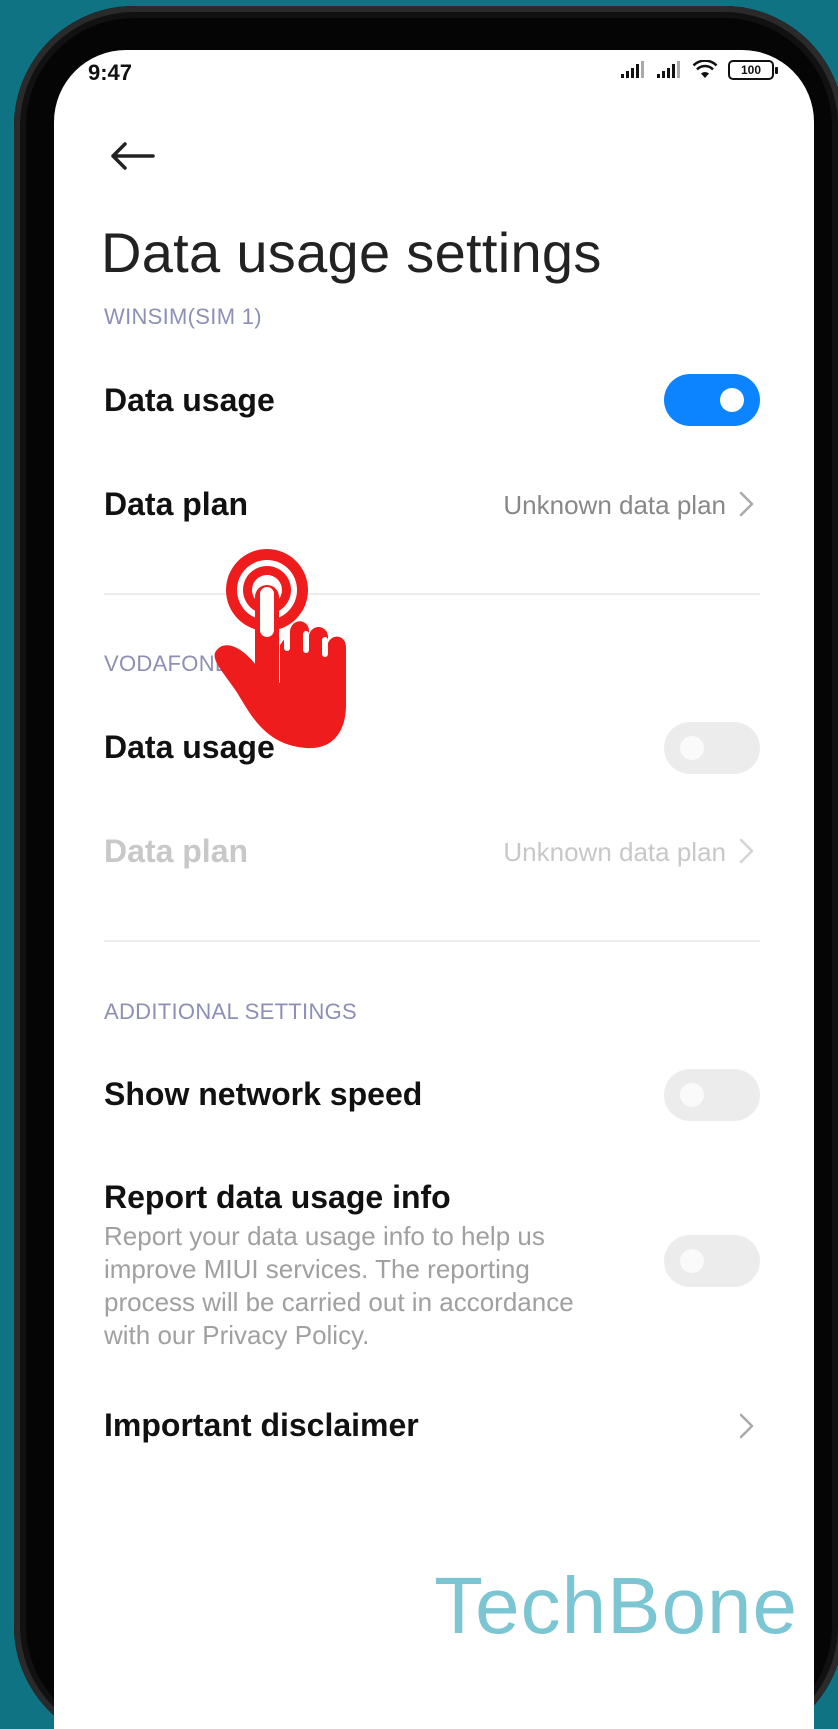  I want to click on techbone-watermark: TechBone, so click(616, 1605).